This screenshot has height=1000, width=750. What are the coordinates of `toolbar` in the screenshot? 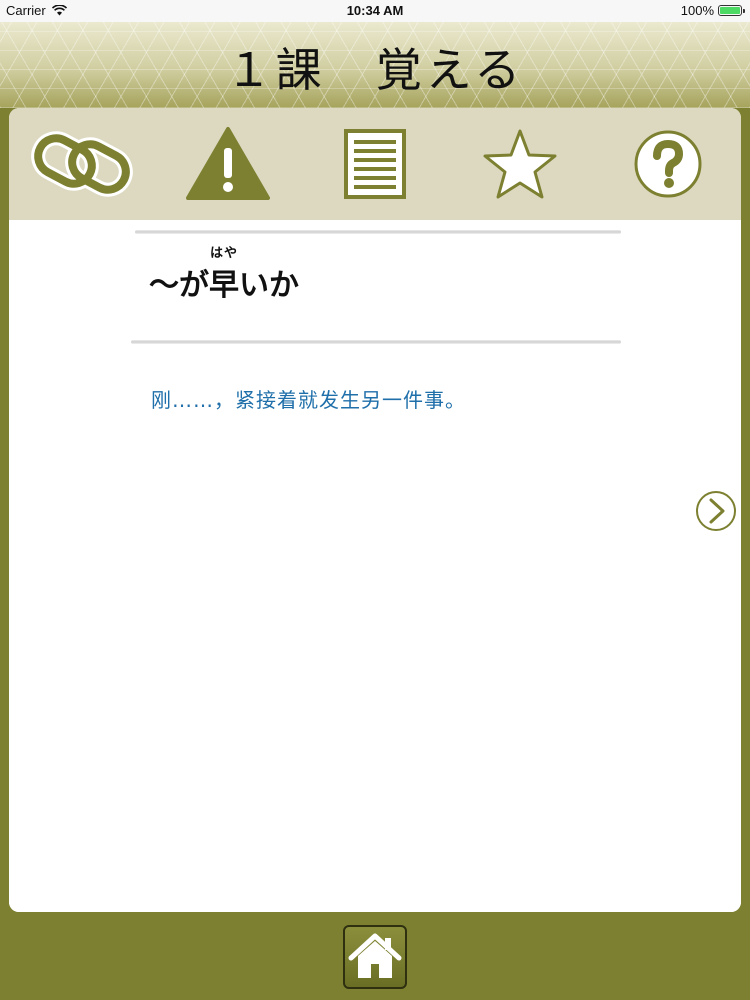 It's located at (375, 164).